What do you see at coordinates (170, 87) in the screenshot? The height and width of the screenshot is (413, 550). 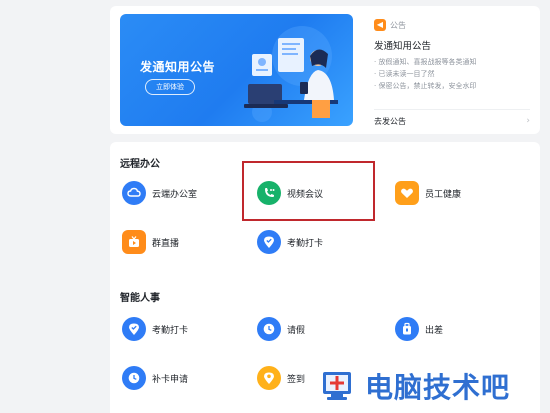 I see `try-now-button: 立即体验` at bounding box center [170, 87].